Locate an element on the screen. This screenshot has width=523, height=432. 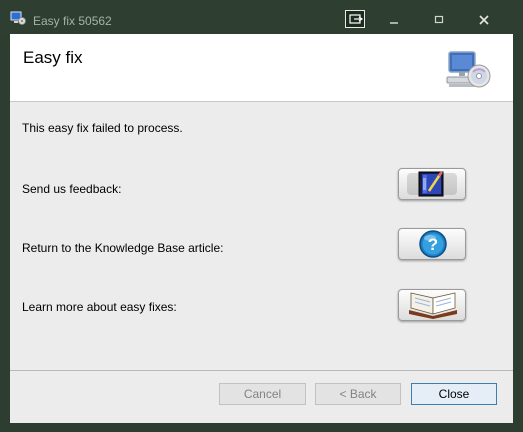
maximize-button is located at coordinates (439, 20).